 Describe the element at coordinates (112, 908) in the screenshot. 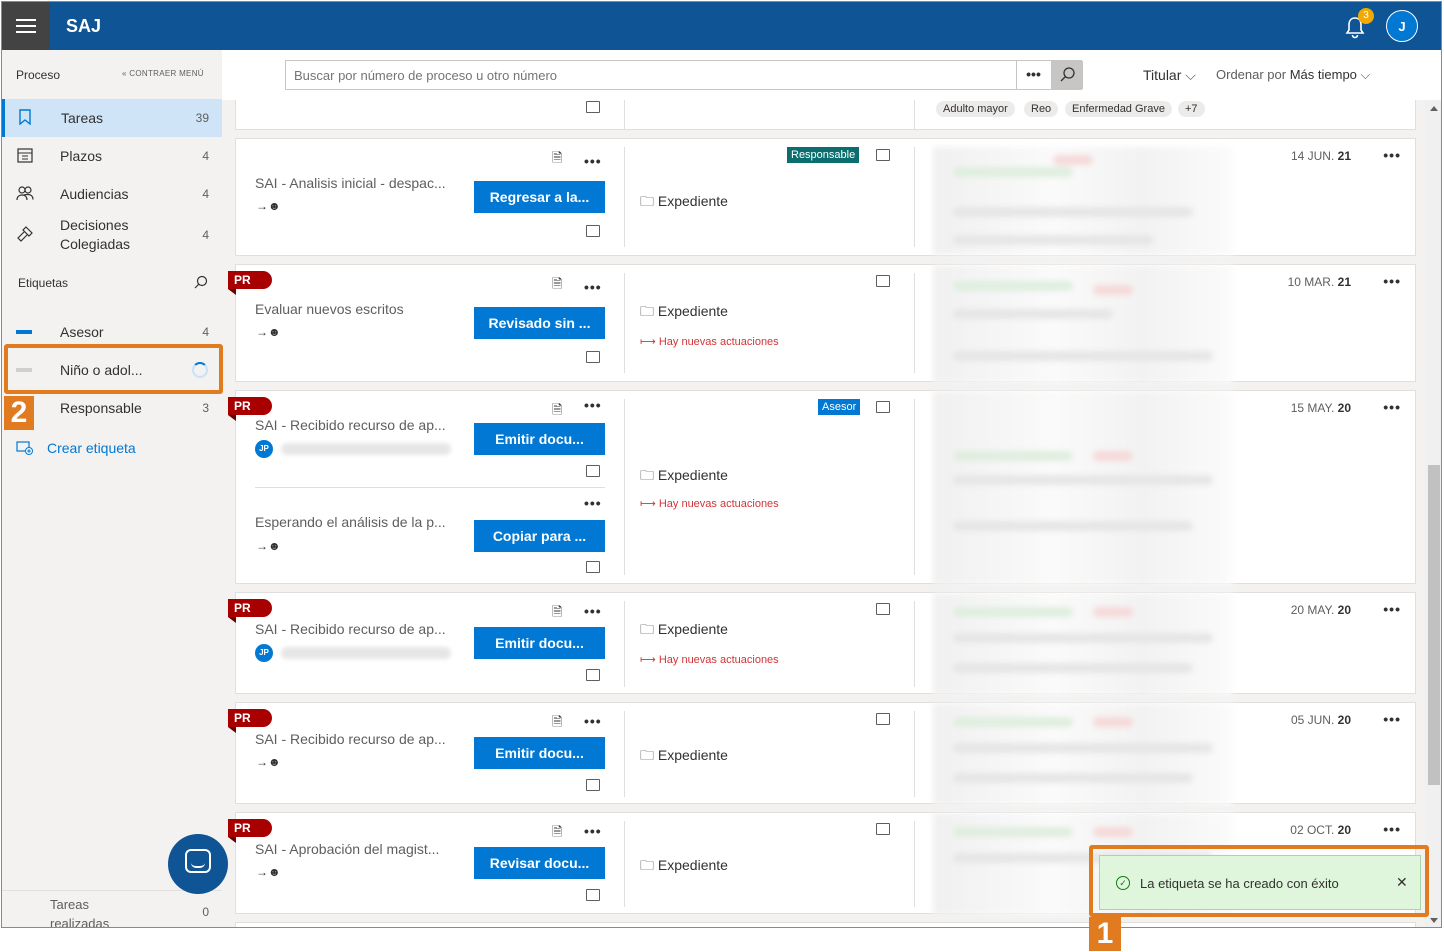

I see `tasks-done-section: Tareas realizadas 0` at that location.